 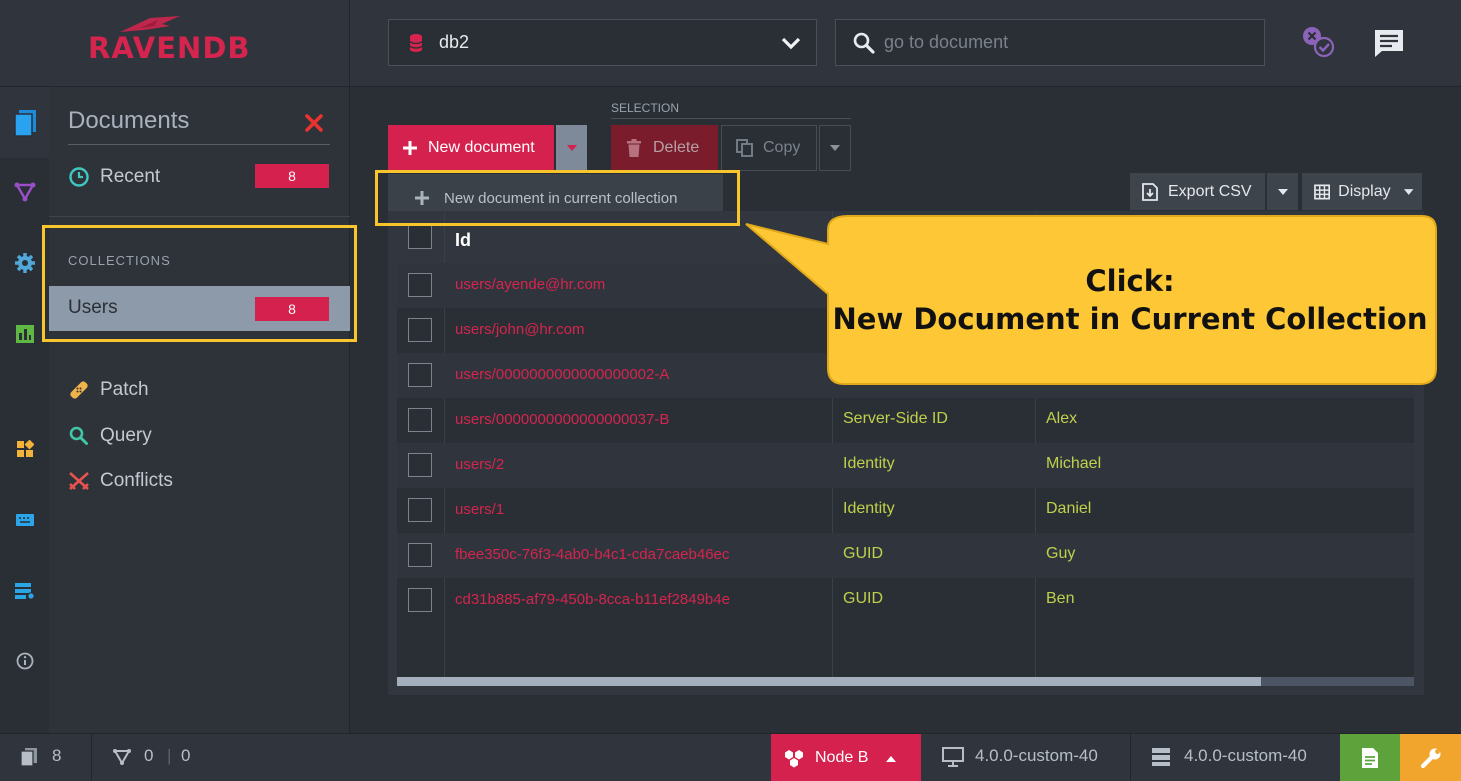 I want to click on query-icon, so click(x=78, y=435).